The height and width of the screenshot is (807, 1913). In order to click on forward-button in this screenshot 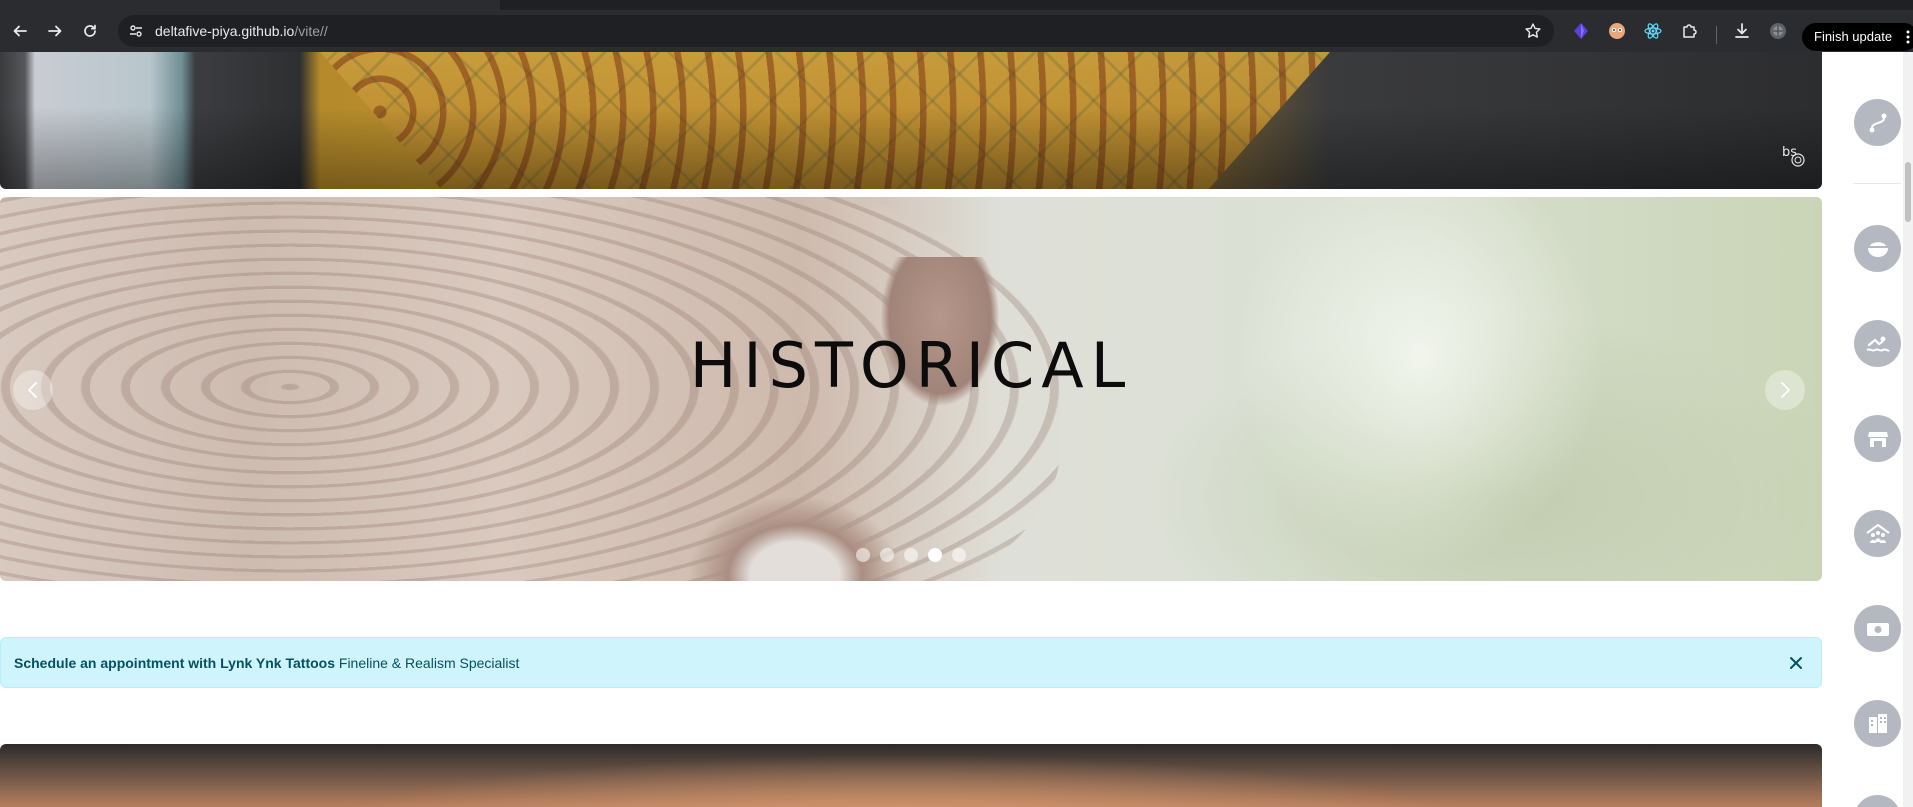, I will do `click(55, 31)`.